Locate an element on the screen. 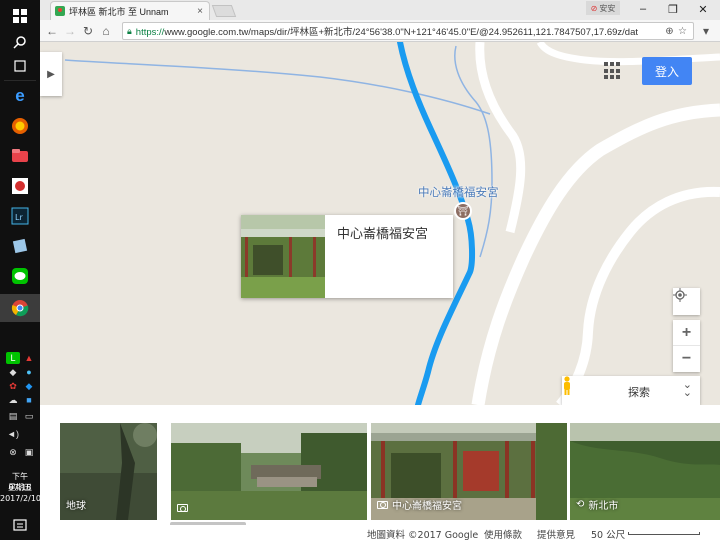 The height and width of the screenshot is (540, 720). pdf-tray-icon: ▲ is located at coordinates (29, 358).